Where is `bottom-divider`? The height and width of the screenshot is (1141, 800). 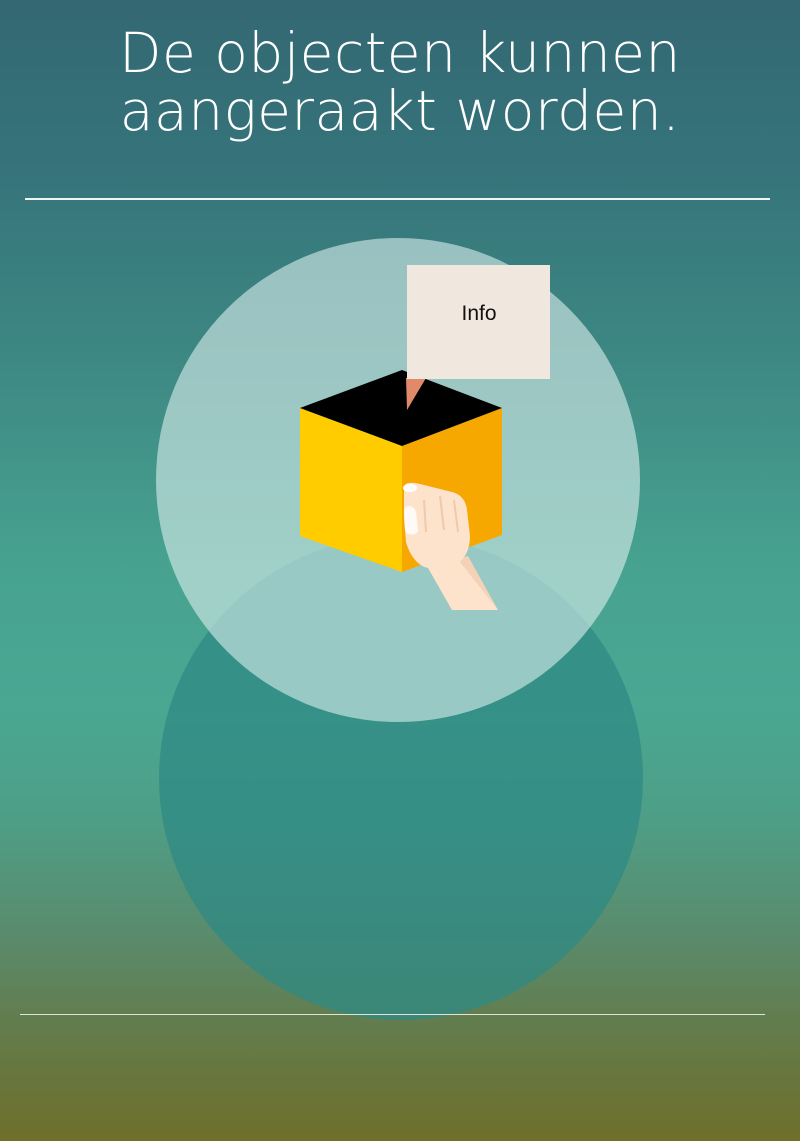
bottom-divider is located at coordinates (392, 1014).